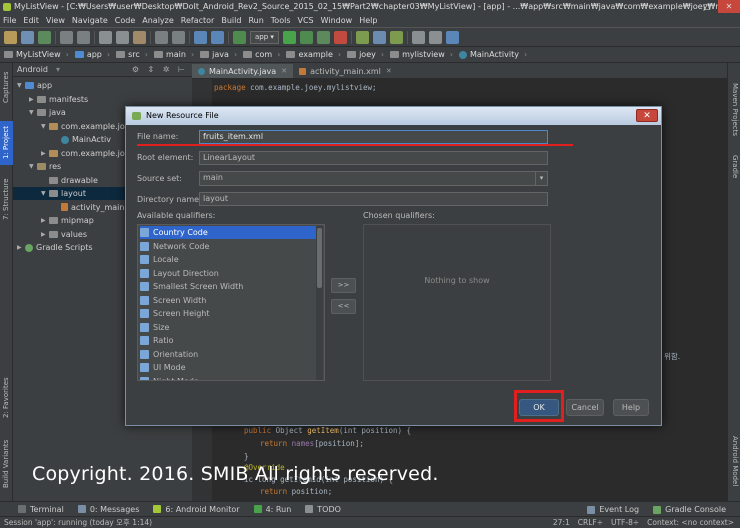 The height and width of the screenshot is (528, 740). What do you see at coordinates (161, 37) in the screenshot?
I see `find-icon` at bounding box center [161, 37].